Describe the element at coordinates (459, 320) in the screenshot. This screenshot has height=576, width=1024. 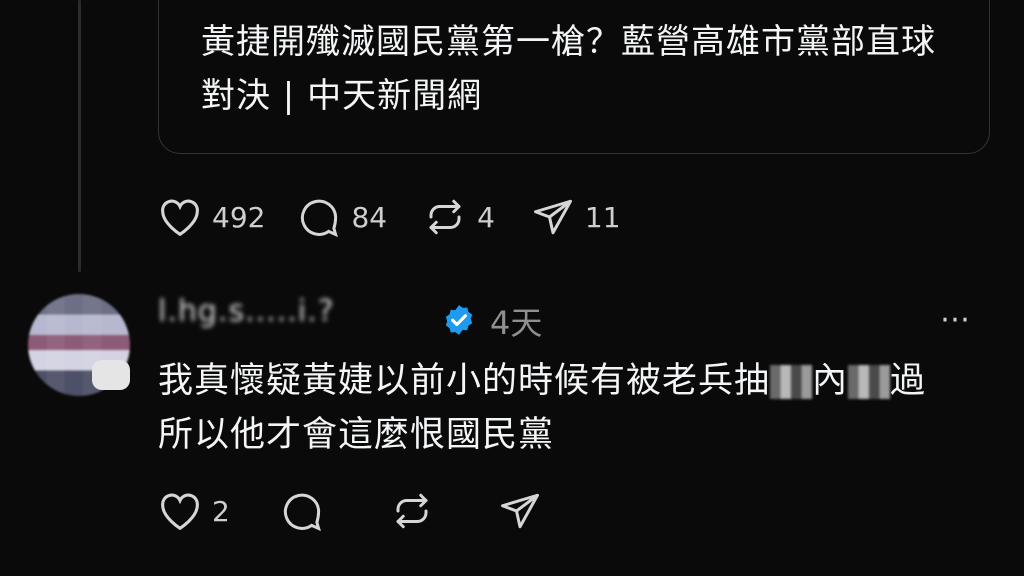
I see `verified-badge-icon` at that location.